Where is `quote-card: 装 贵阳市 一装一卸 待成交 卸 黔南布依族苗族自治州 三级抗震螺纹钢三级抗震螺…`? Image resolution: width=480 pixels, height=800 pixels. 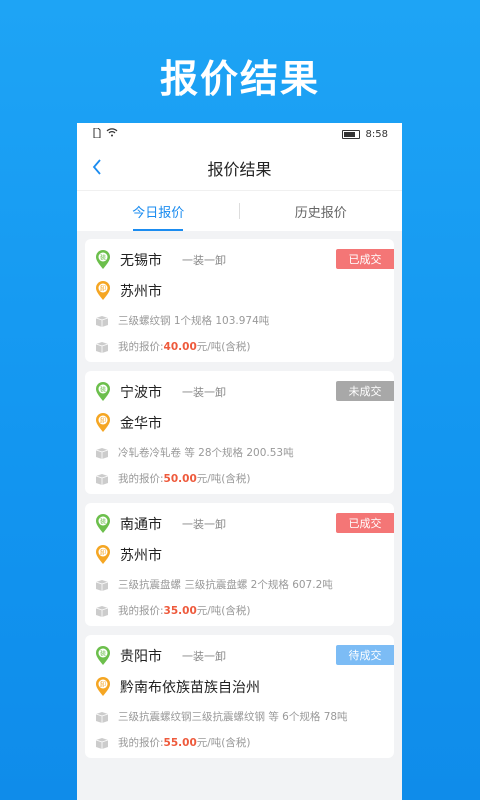
quote-card: 装 贵阳市 一装一卸 待成交 卸 黔南布依族苗族自治州 三级抗震螺纹钢三级抗震螺… is located at coordinates (239, 696).